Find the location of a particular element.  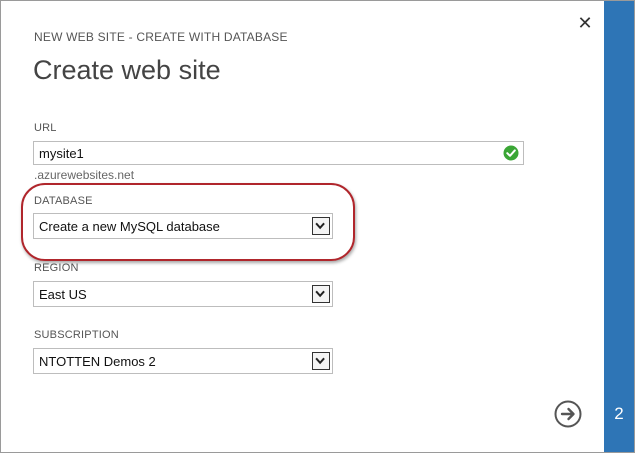

region-select: East US is located at coordinates (183, 294).